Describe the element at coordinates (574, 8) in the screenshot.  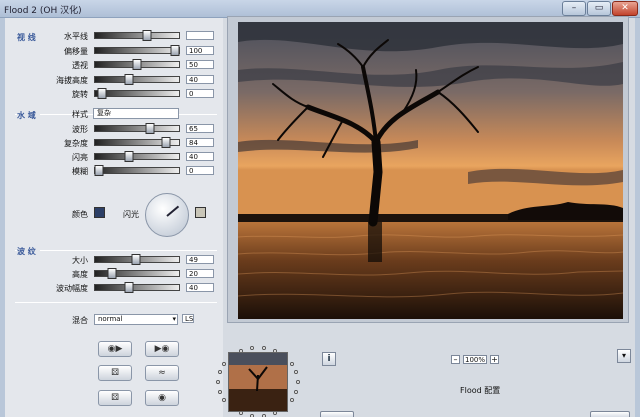
I see `minimize-button: –` at that location.